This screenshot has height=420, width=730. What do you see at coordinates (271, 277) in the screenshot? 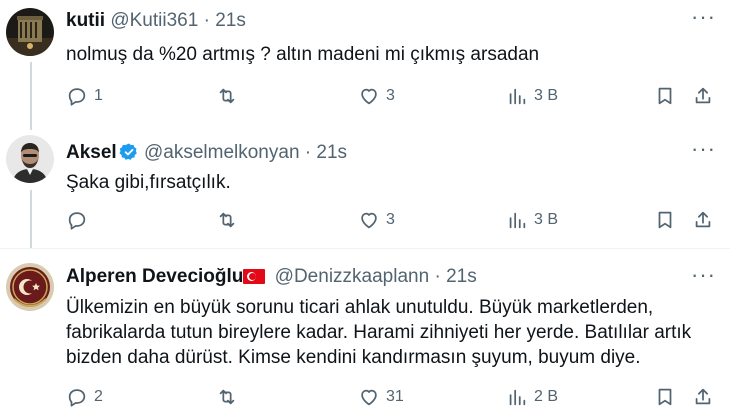
I see `tweet-header: Alperen Devecioğlu @Denizzkaaplann · 21s` at bounding box center [271, 277].